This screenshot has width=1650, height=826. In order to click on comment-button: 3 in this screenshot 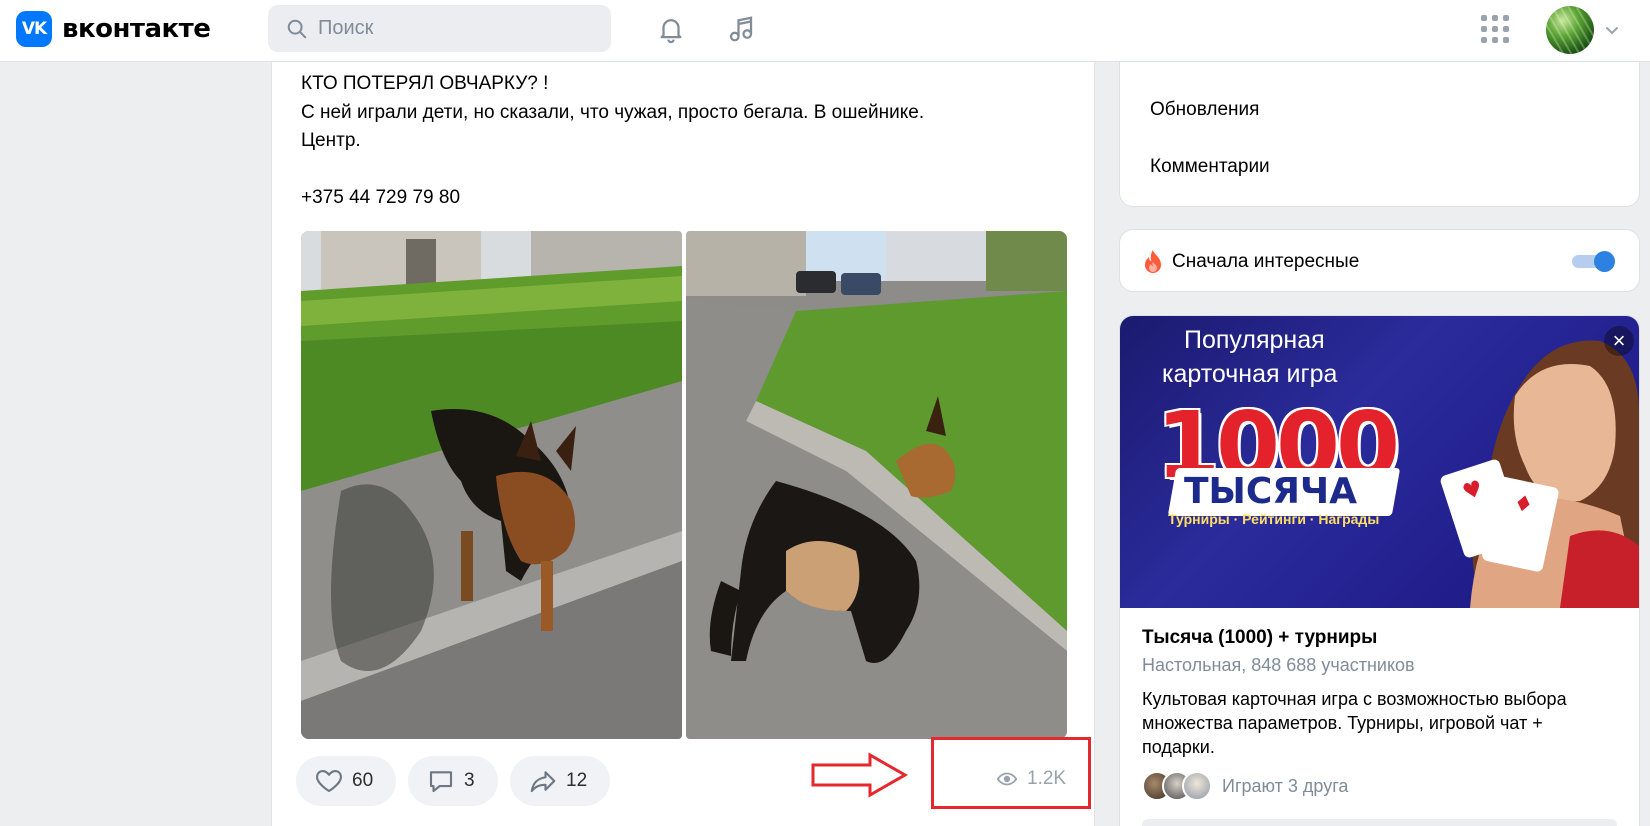, I will do `click(453, 781)`.